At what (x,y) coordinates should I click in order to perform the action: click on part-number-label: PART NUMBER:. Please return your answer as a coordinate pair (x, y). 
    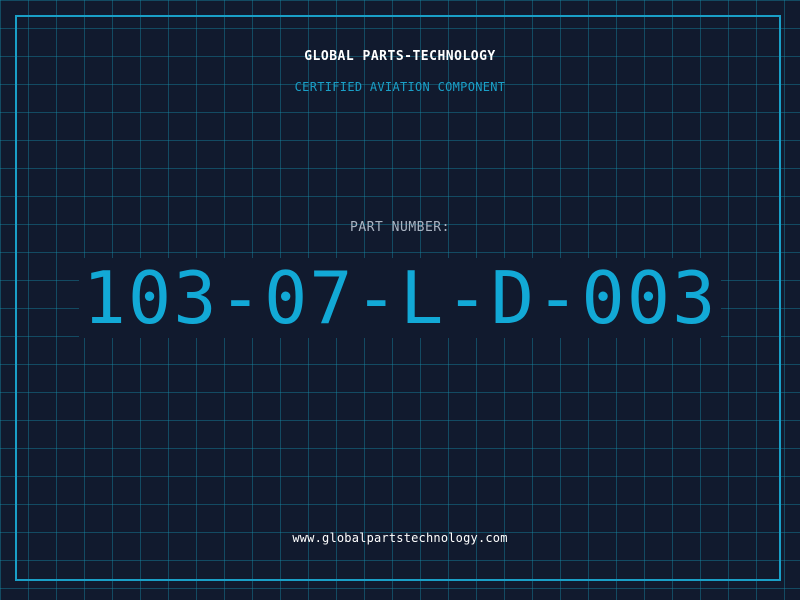
    Looking at the image, I should click on (400, 227).